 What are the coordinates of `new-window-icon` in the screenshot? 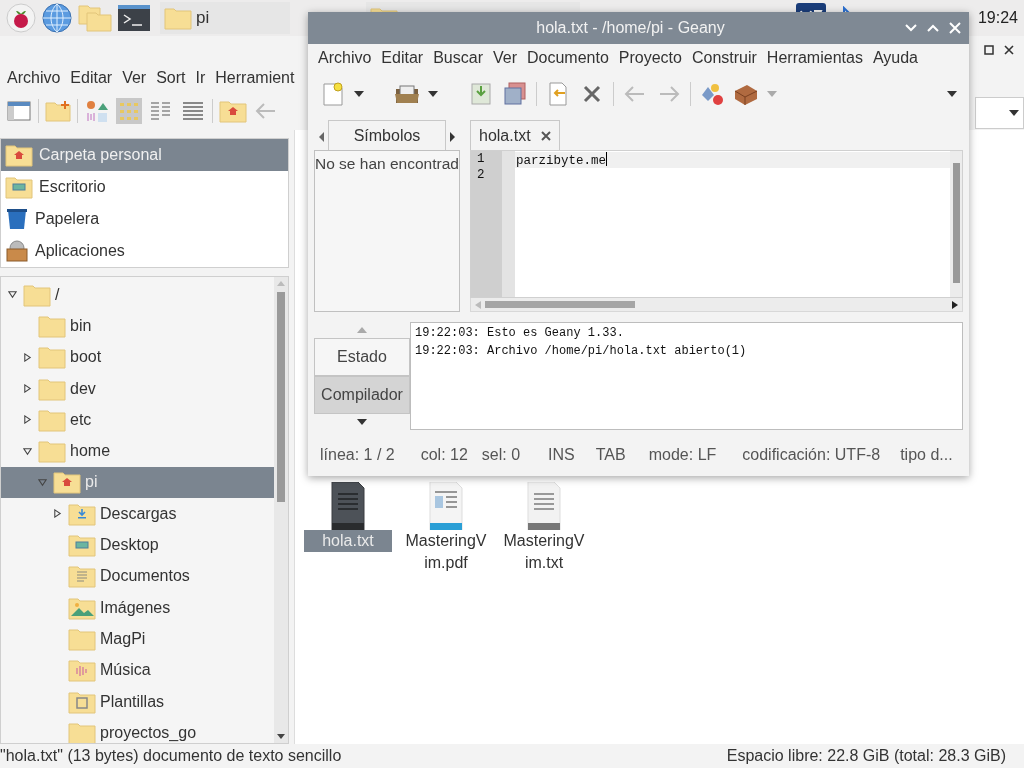 It's located at (19, 111).